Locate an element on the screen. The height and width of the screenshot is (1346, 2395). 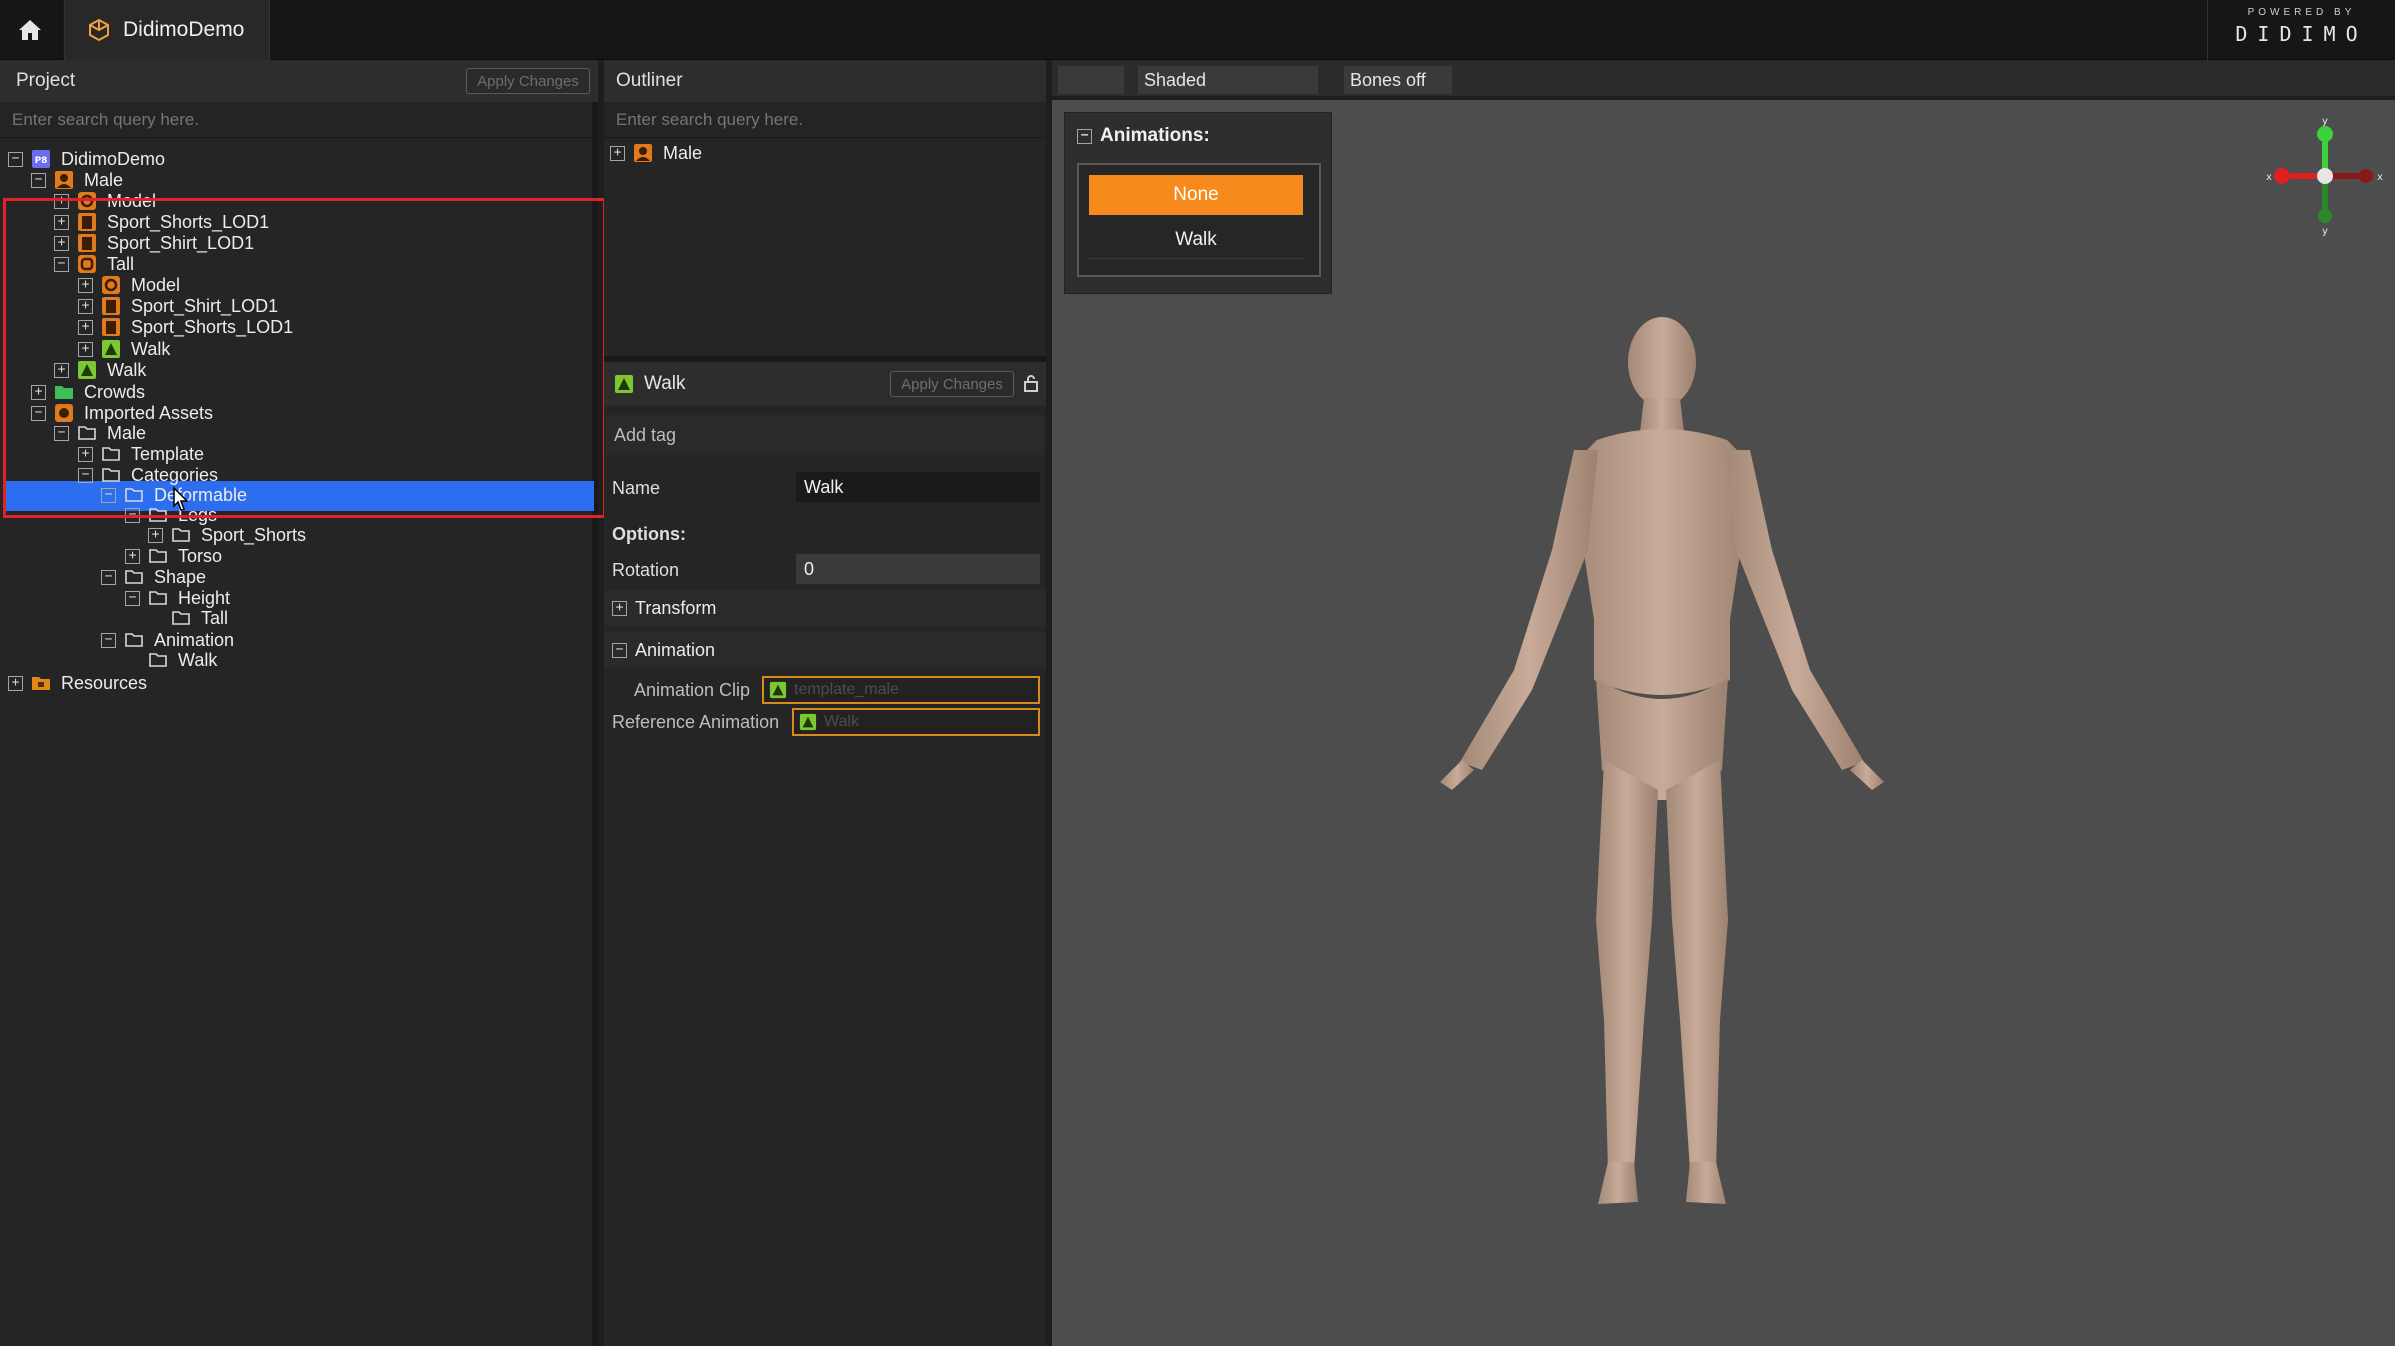
animations-title: Animations: is located at coordinates (1155, 135).